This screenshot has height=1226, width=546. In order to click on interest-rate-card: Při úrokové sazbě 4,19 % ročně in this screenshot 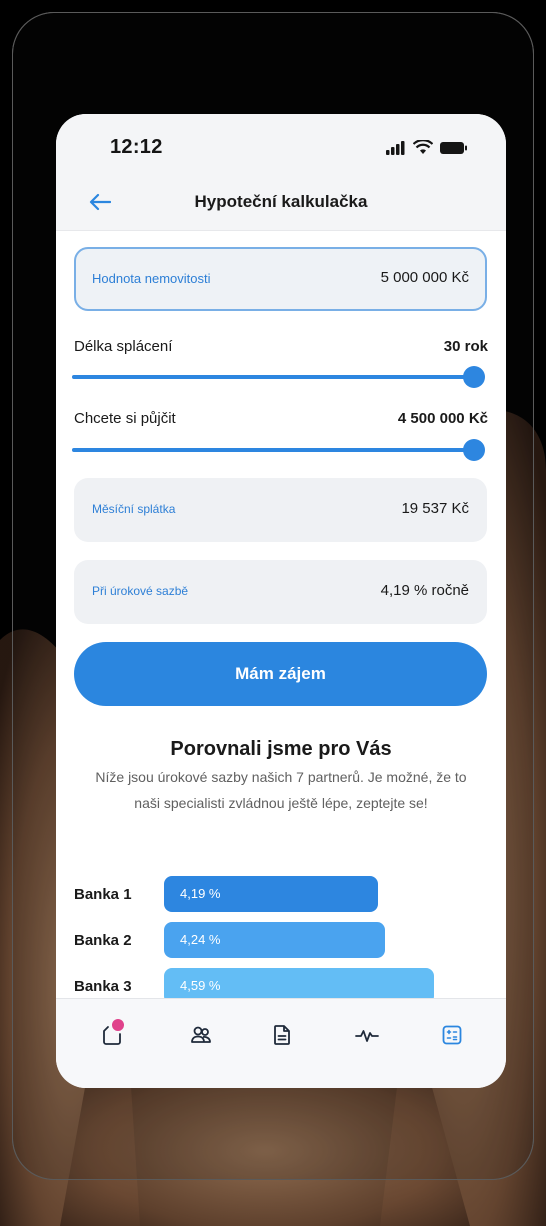, I will do `click(280, 592)`.